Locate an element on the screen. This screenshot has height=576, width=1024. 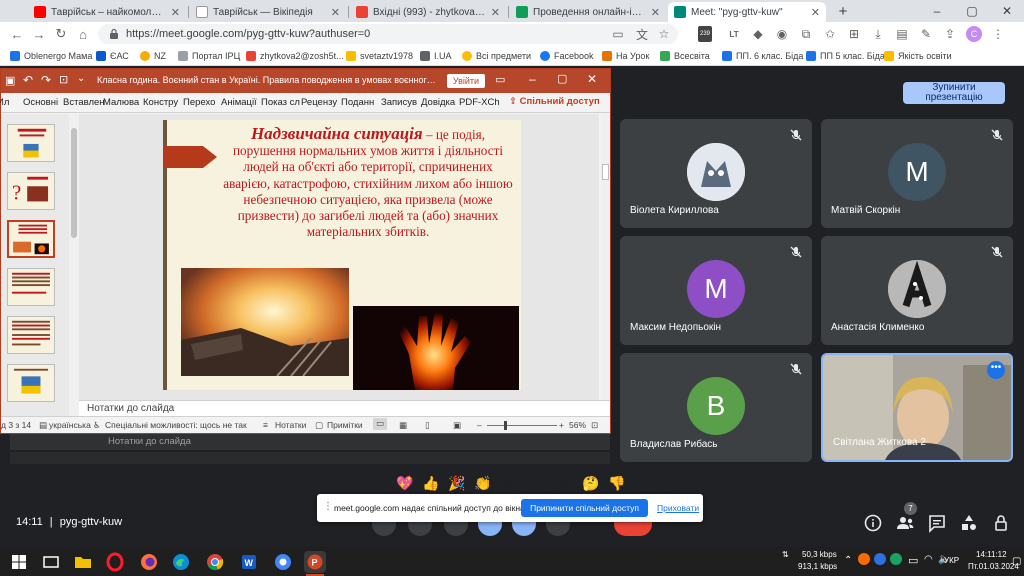
undo-icon: ↶ is located at coordinates (30, 80).